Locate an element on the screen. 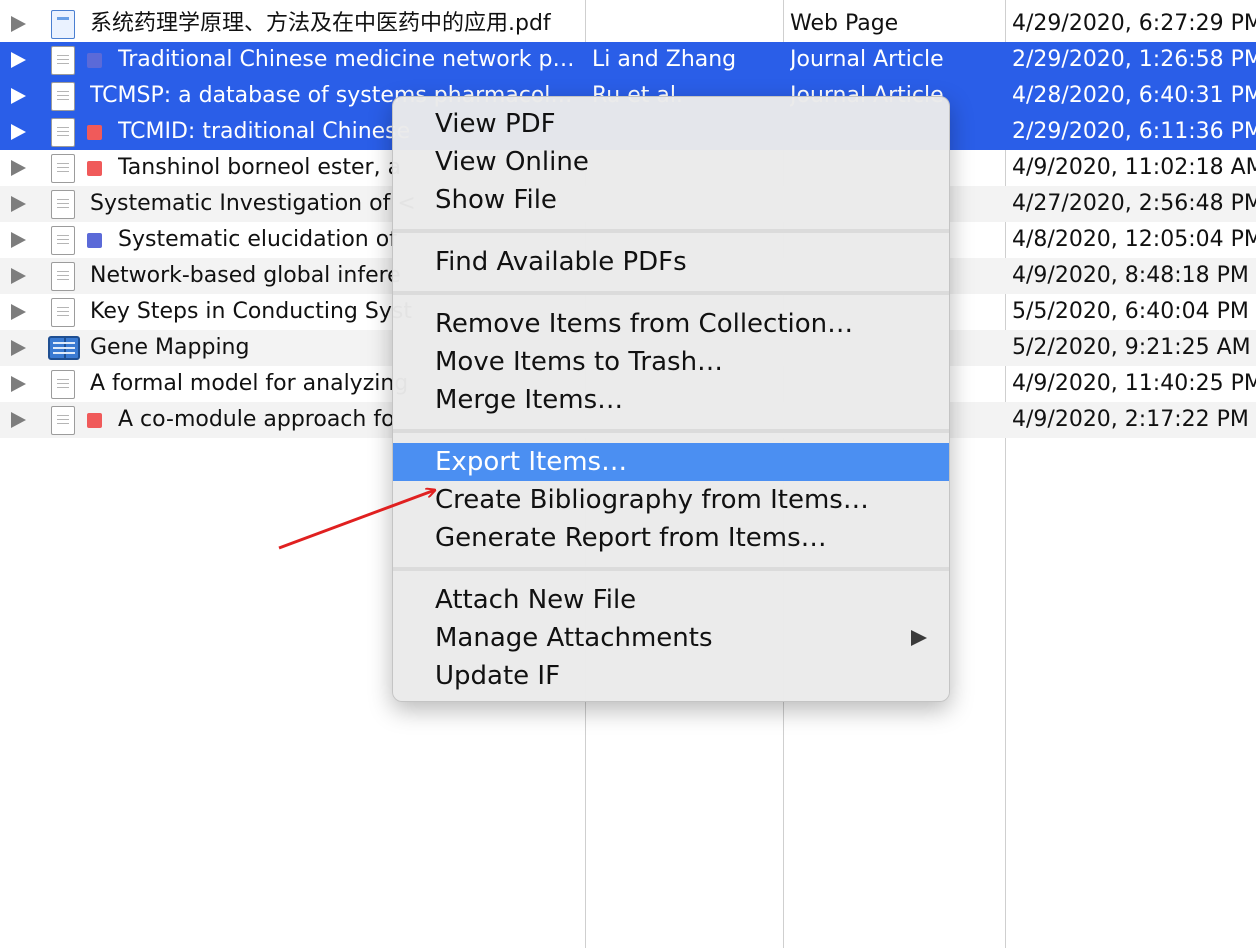  cell-date-added: 4/9/2020, 2:17:22 PM is located at coordinates (1130, 419).